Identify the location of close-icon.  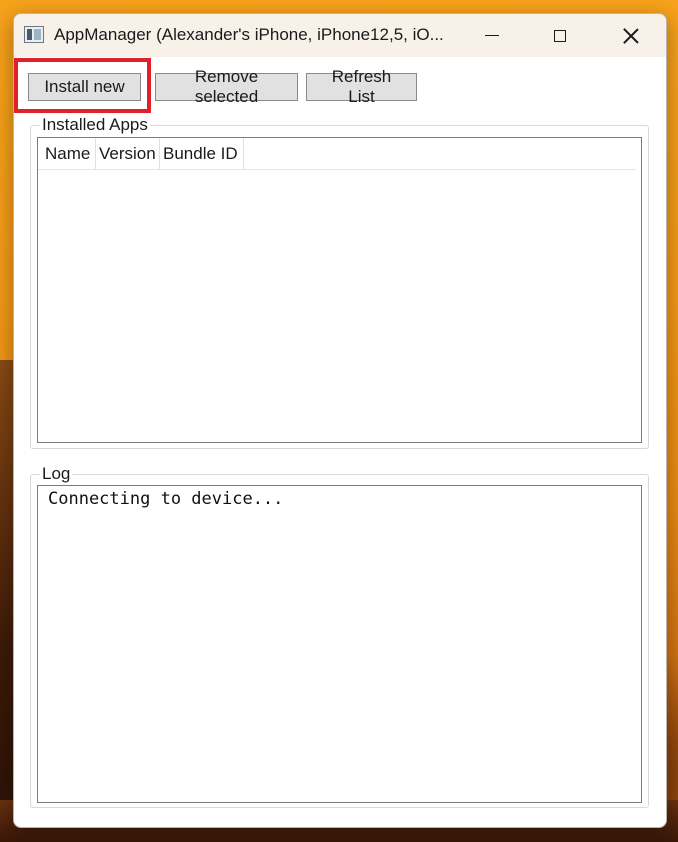
(631, 36).